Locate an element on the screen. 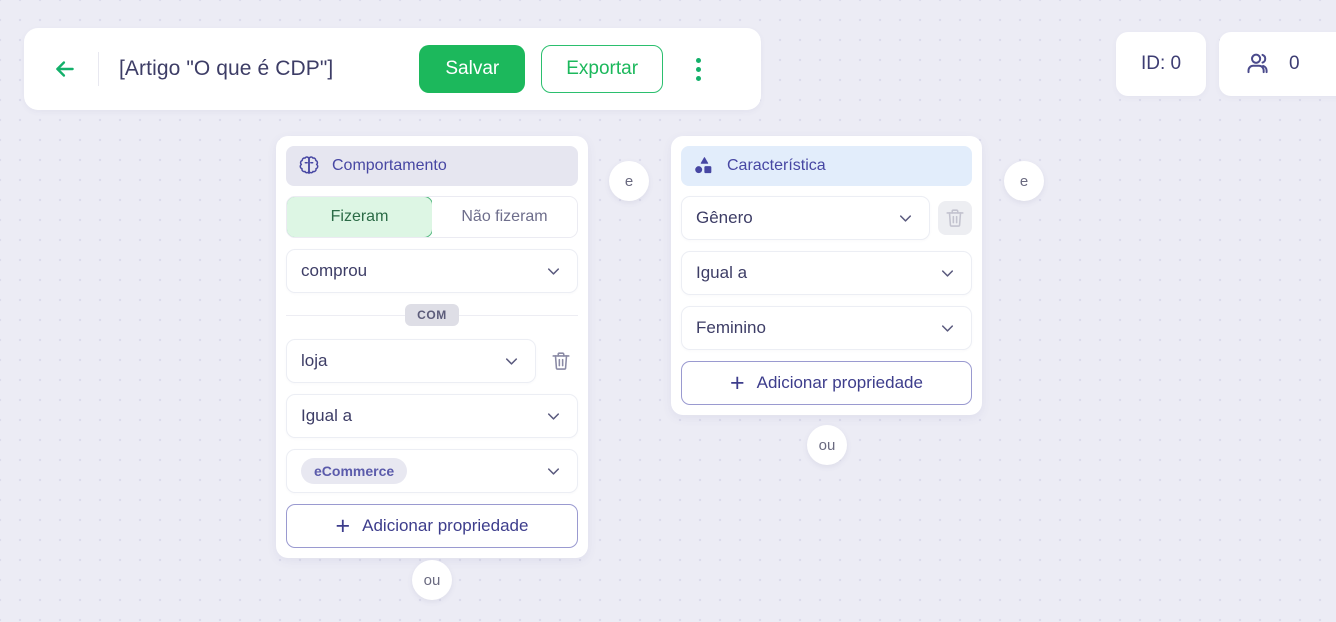  back-button is located at coordinates (65, 69).